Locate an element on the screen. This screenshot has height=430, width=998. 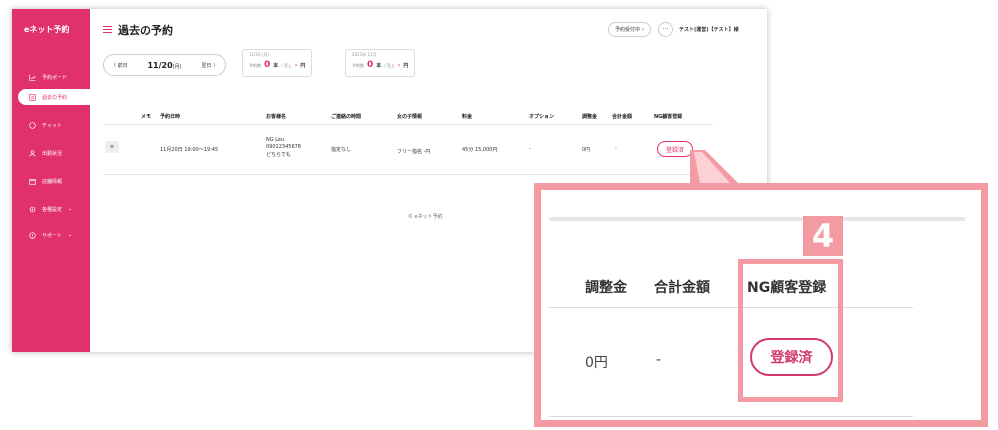
sidebar-item-chat: チャット is located at coordinates (51, 125).